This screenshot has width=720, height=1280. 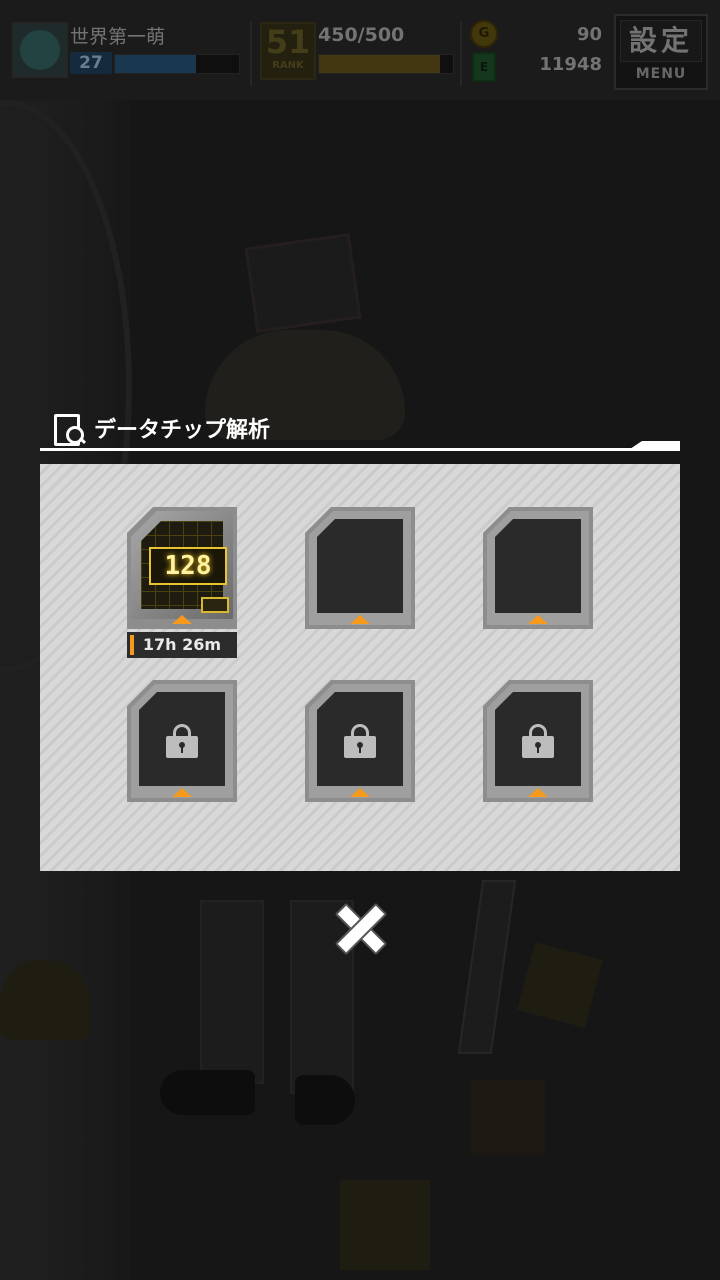 I want to click on data-chip: 128, so click(x=182, y=565).